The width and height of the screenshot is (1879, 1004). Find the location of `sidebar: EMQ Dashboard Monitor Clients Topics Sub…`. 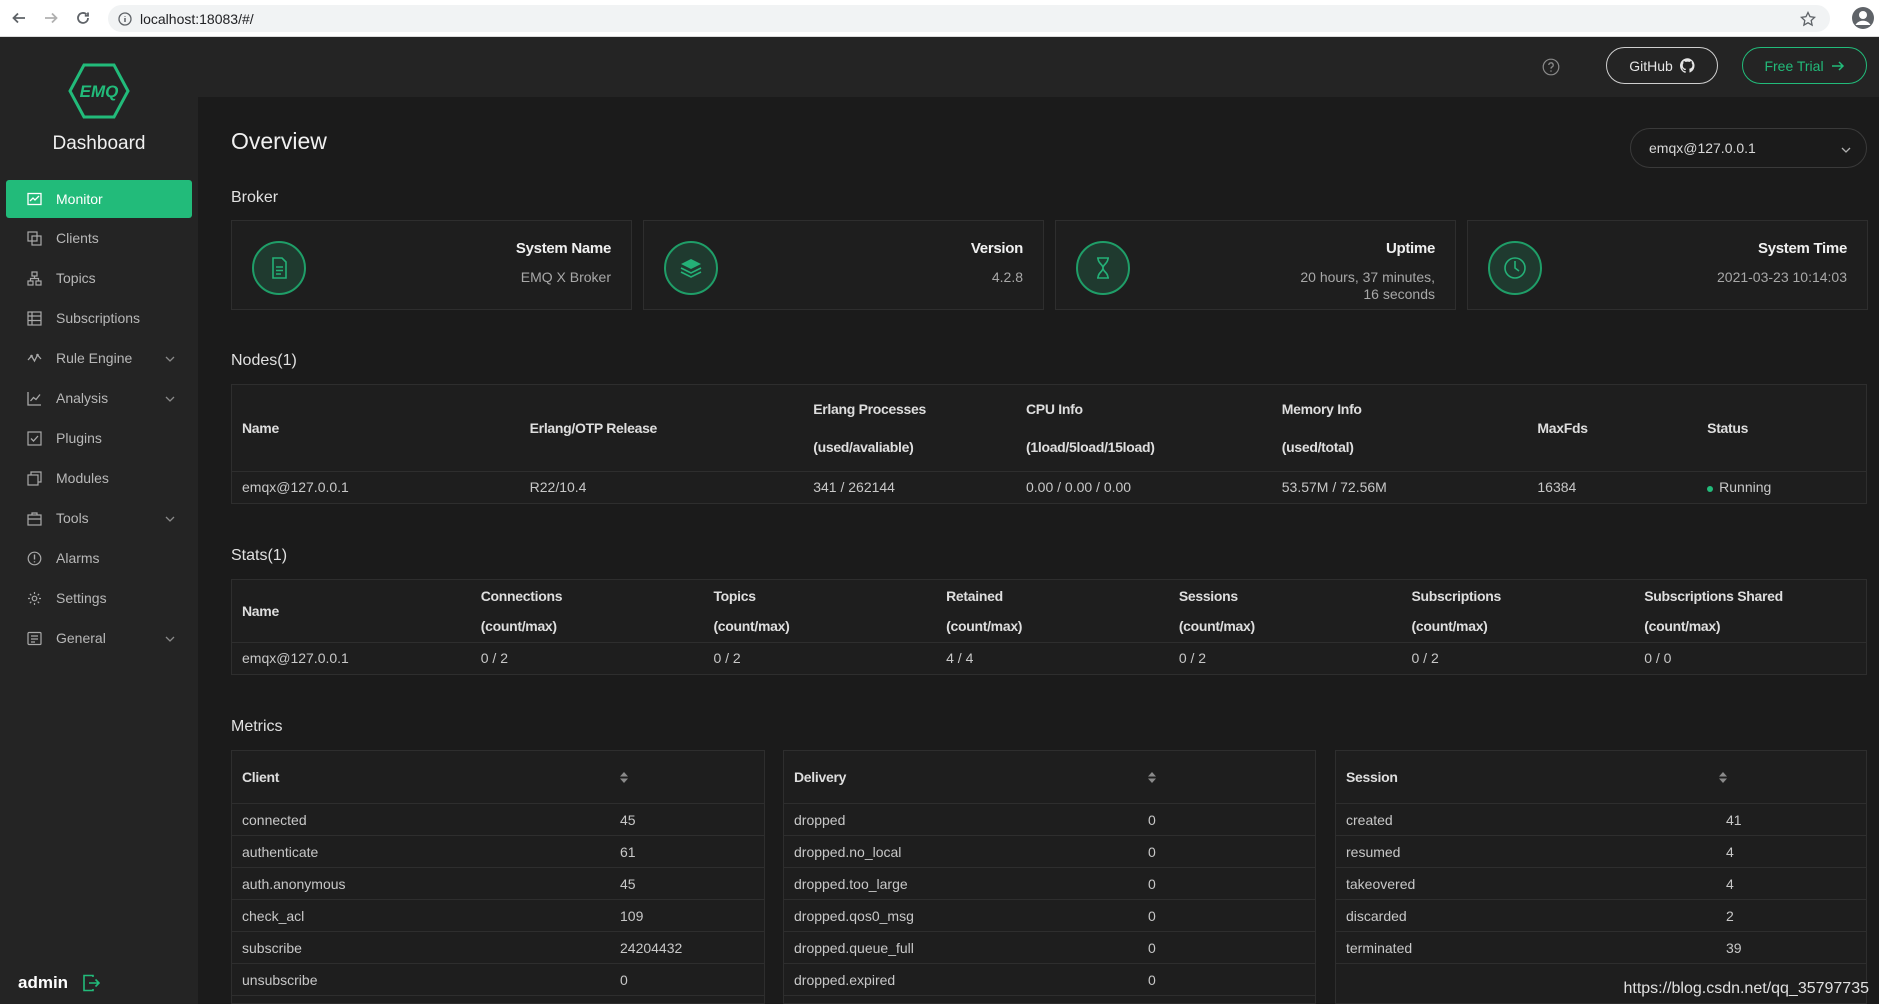

sidebar: EMQ Dashboard Monitor Clients Topics Sub… is located at coordinates (99, 520).